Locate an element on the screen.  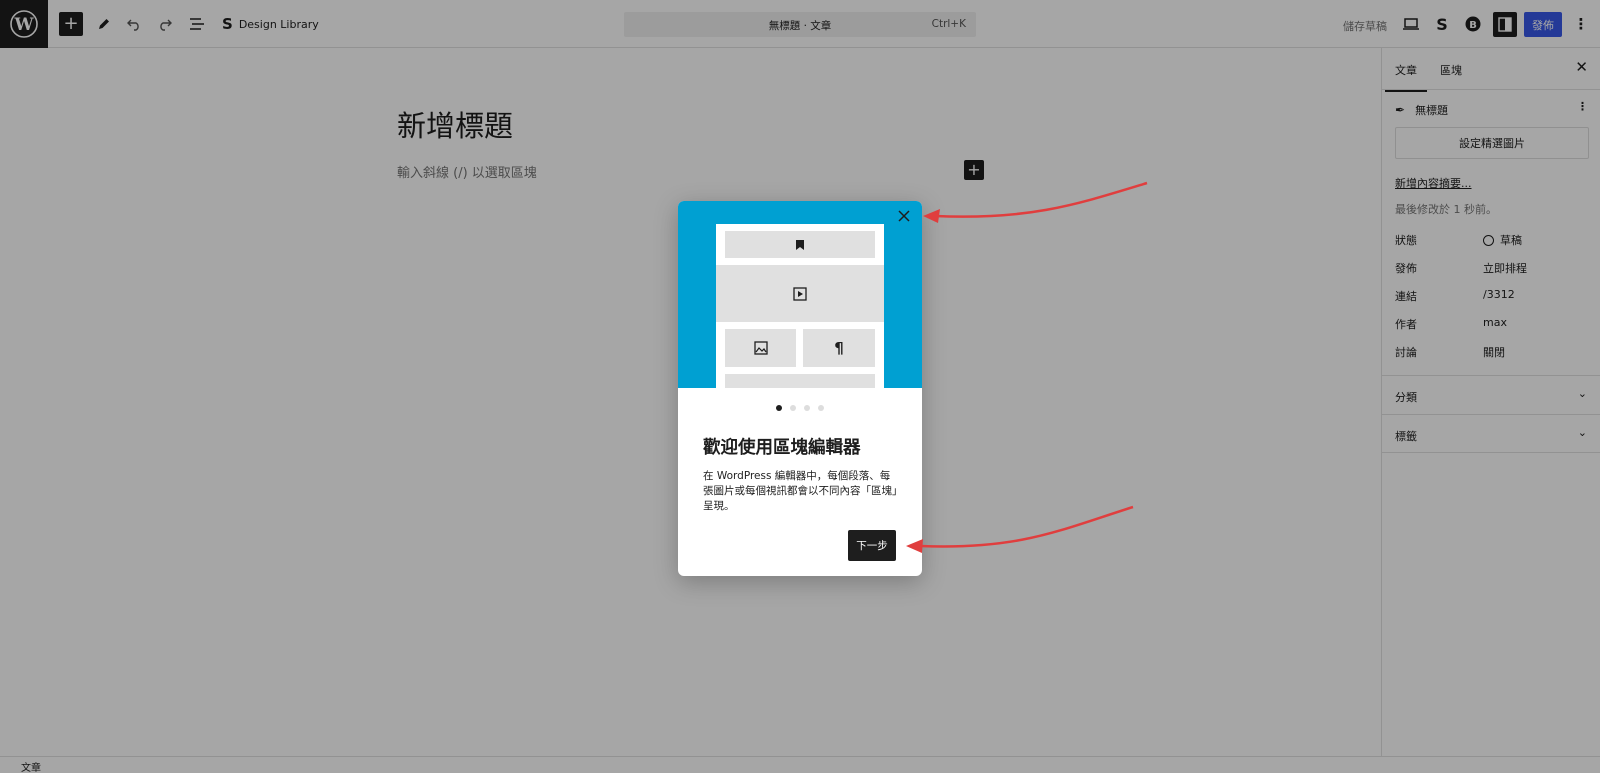
editor-mockup-illustration: ¶ is located at coordinates (800, 306).